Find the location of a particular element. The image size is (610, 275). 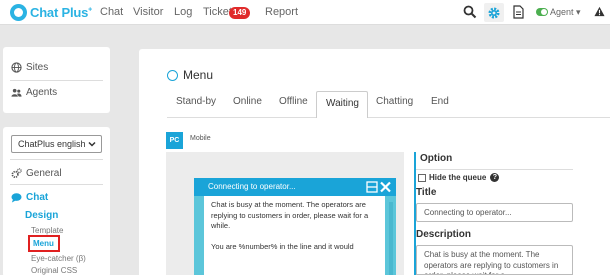

close-icon is located at coordinates (385, 187).